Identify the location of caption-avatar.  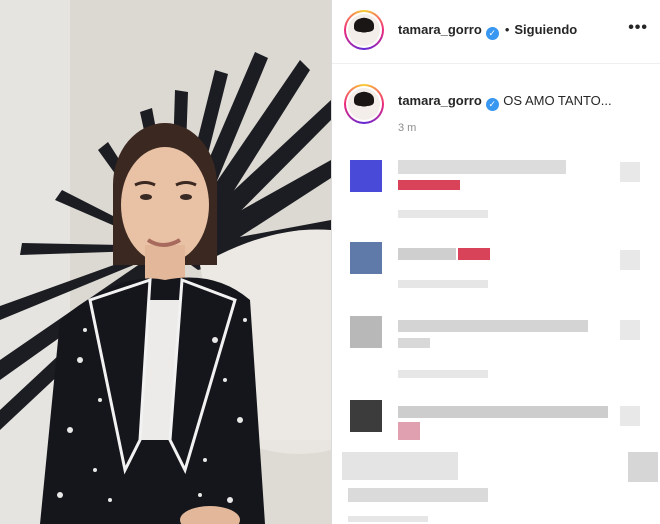
(364, 104).